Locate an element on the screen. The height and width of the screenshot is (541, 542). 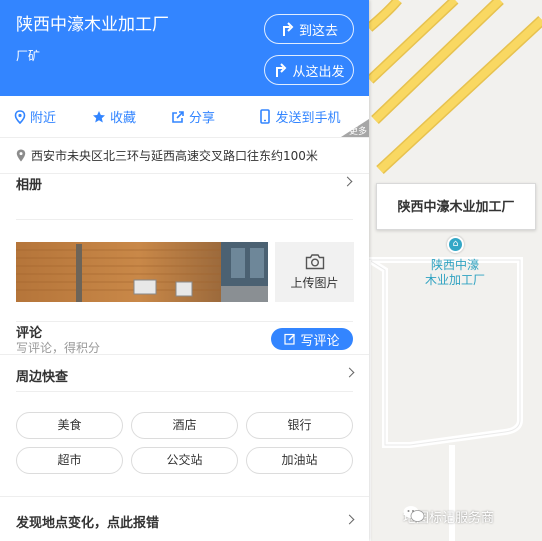
album-section: 相册 is located at coordinates (184, 197).